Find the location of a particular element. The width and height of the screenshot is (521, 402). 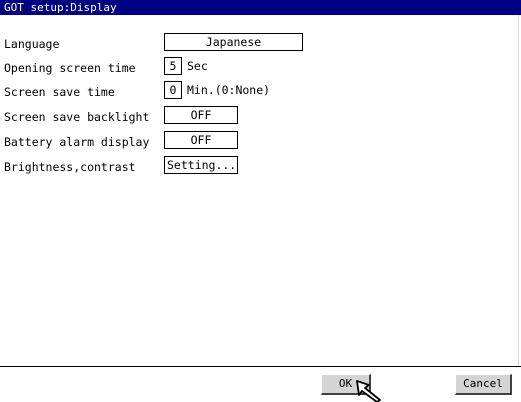

opening-screen-time-row: Opening screen time 5 Sec is located at coordinates (254, 67).